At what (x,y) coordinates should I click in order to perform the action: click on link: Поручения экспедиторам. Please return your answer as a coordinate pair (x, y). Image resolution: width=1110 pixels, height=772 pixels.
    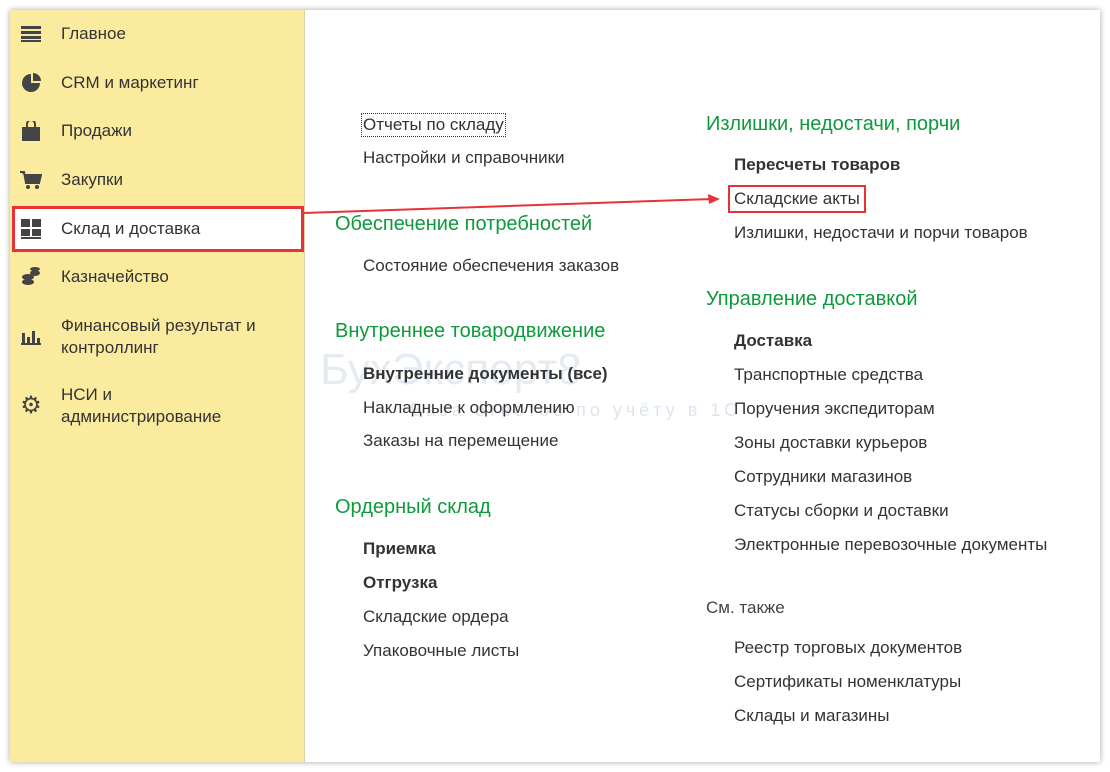
    Looking at the image, I should click on (834, 409).